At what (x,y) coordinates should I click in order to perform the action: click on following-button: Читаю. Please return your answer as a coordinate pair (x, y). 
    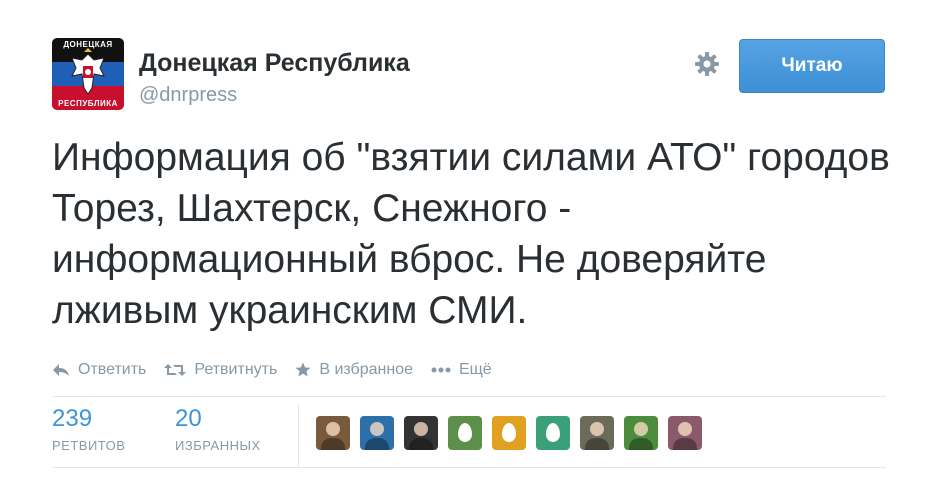
    Looking at the image, I should click on (812, 66).